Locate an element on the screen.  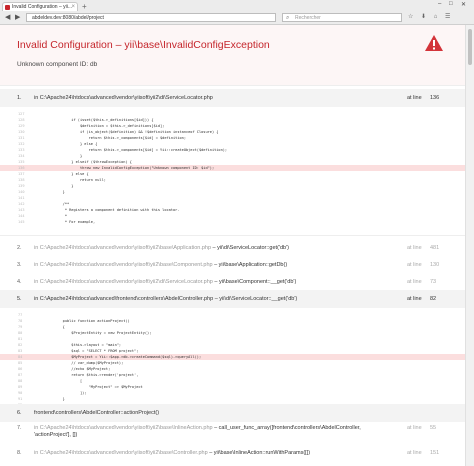
frame-line-number: 151 is located at coordinates (435, 453).